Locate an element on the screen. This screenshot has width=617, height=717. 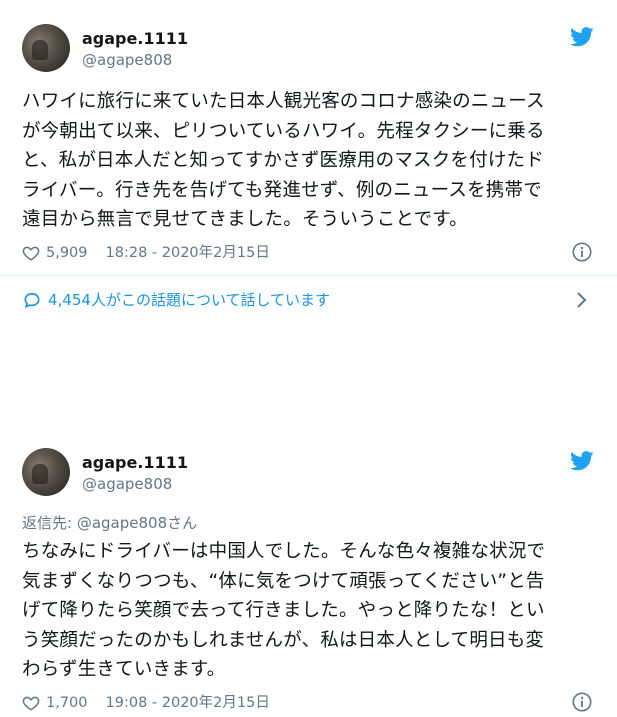
reply-context: 返信先: @agape808さん is located at coordinates (109, 523).